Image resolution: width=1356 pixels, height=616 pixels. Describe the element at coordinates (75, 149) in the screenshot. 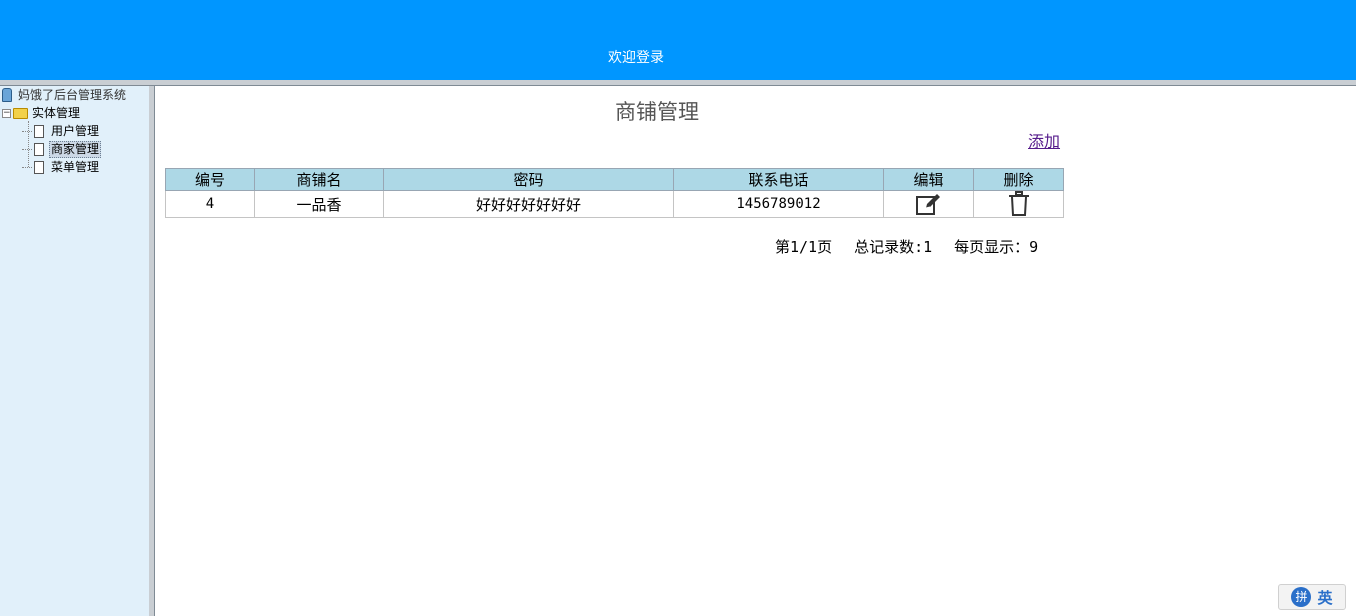

I see `sidebar-item-label: 商家管理` at that location.